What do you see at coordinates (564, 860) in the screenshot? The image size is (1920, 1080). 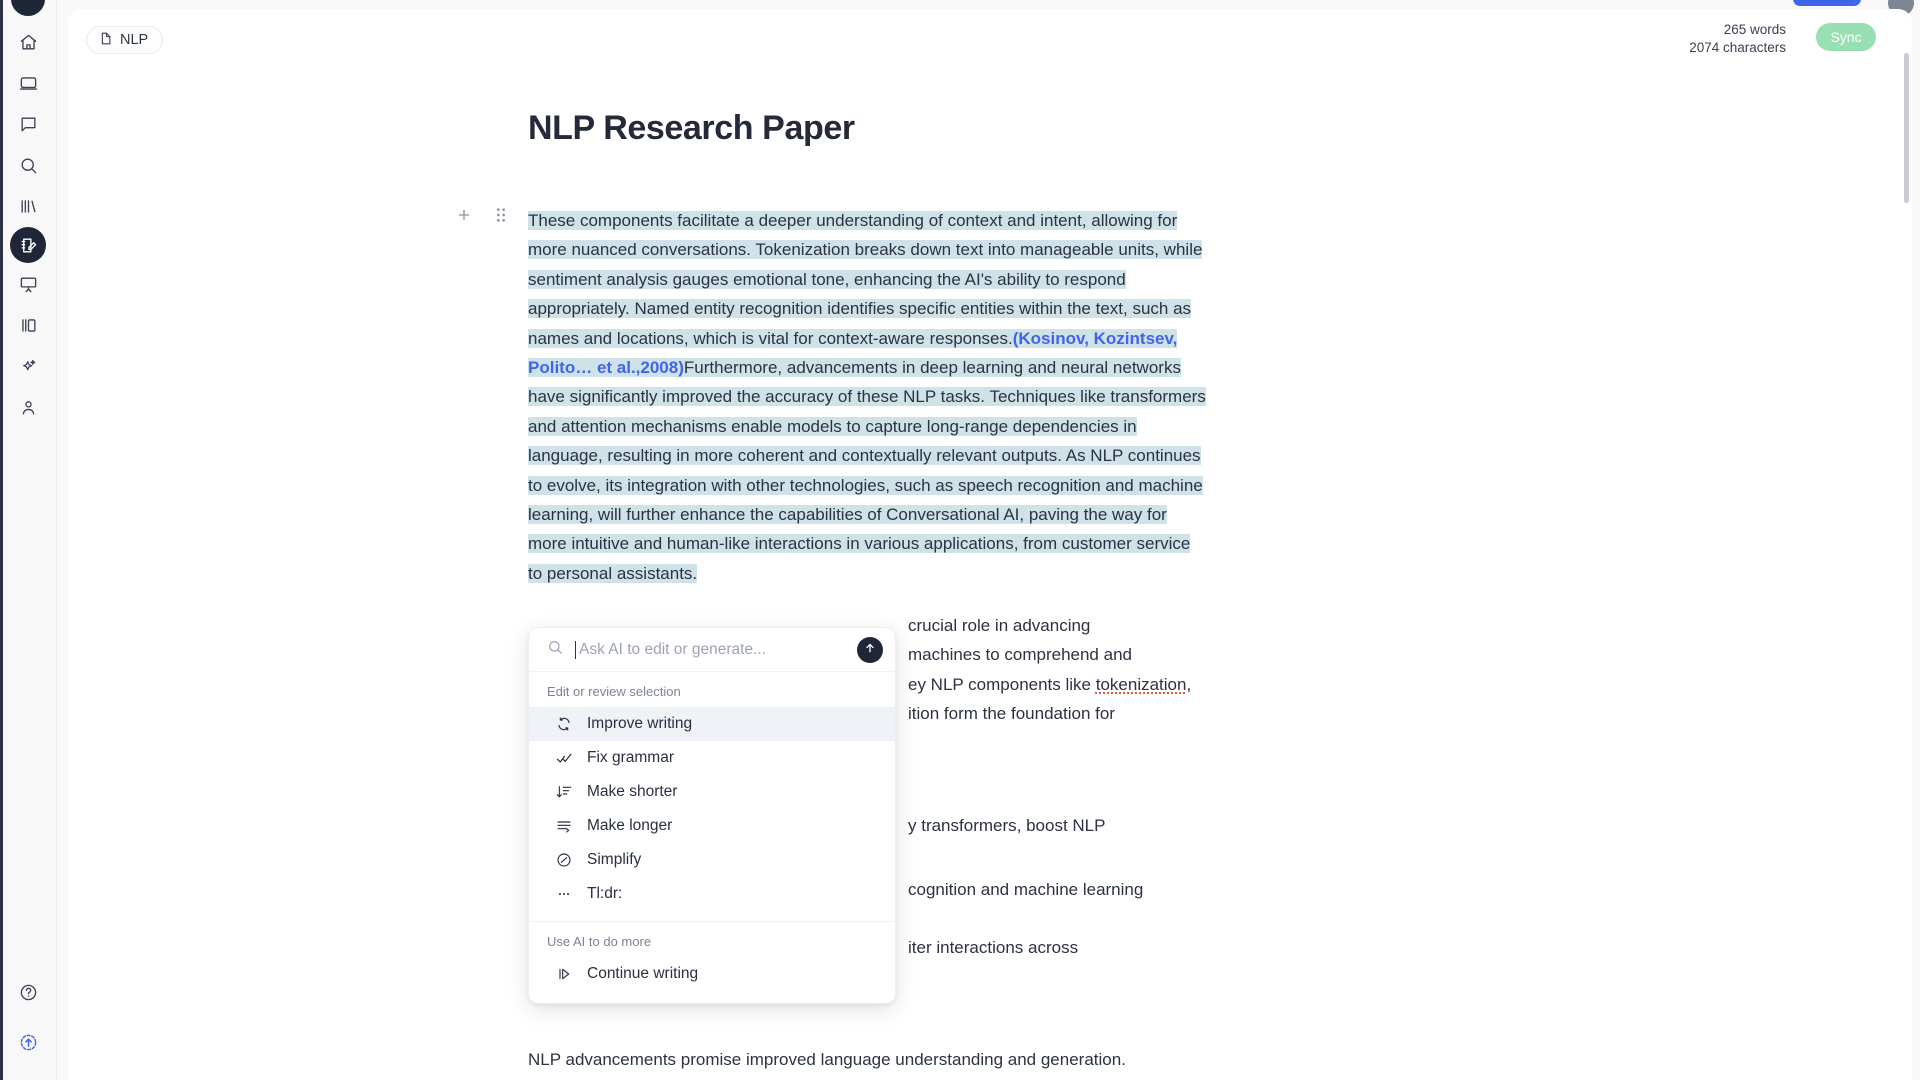 I see `slash-circle-icon` at bounding box center [564, 860].